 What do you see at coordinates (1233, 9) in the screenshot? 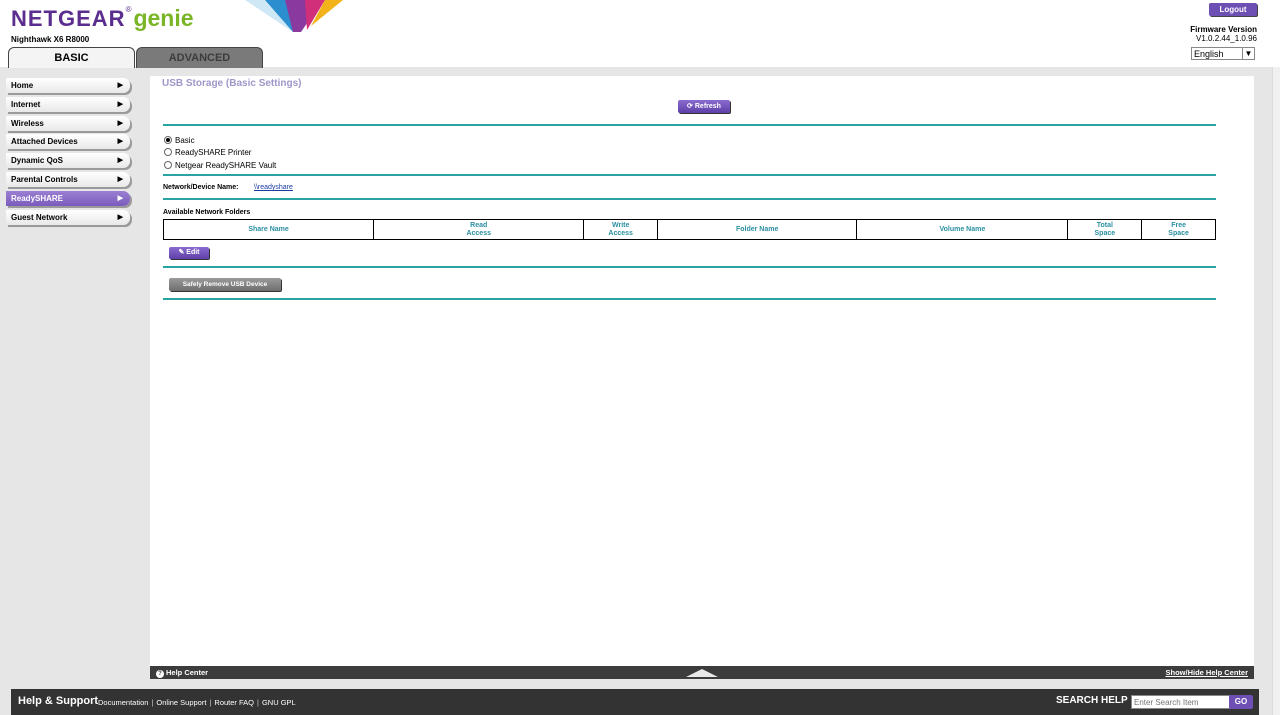
I see `logout-button: Logout` at bounding box center [1233, 9].